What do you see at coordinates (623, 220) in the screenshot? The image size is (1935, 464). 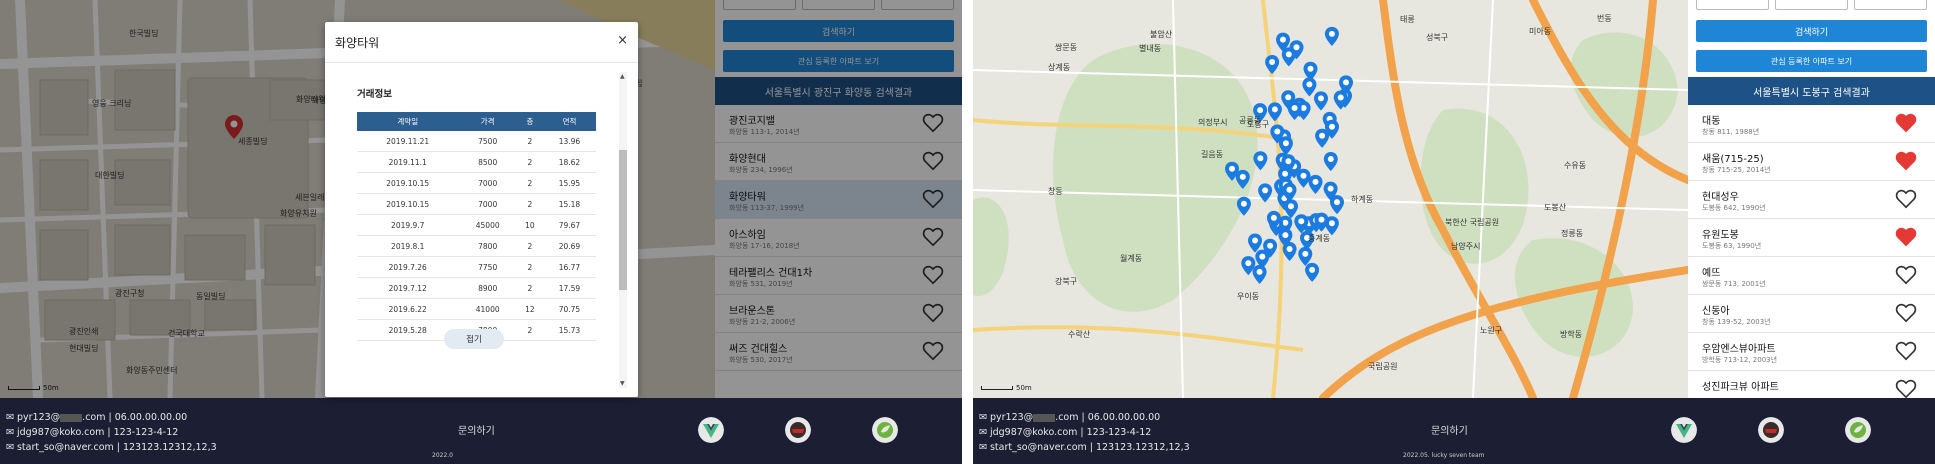 I see `scrollbar-thumb` at bounding box center [623, 220].